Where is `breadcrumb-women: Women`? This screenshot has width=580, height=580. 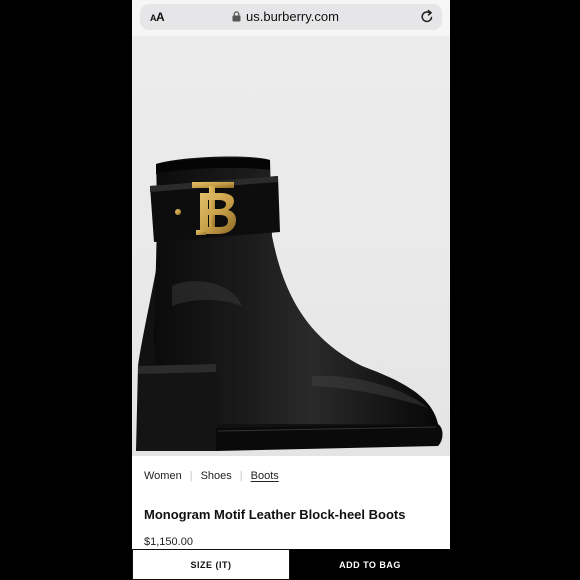
breadcrumb-women: Women is located at coordinates (163, 476).